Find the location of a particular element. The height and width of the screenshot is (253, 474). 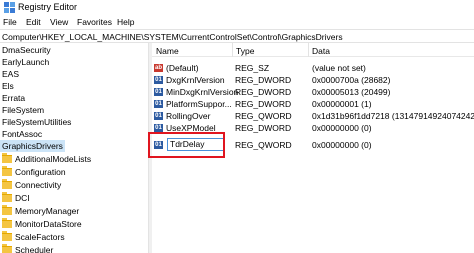

tree-item-label: MonitorDataStore is located at coordinates (48, 224).